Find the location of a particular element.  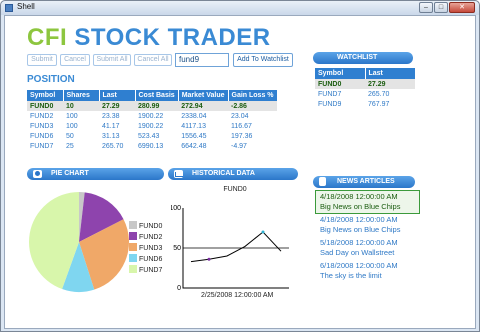

news-date: 5/18/2008 12:00:00 AM is located at coordinates (359, 242).